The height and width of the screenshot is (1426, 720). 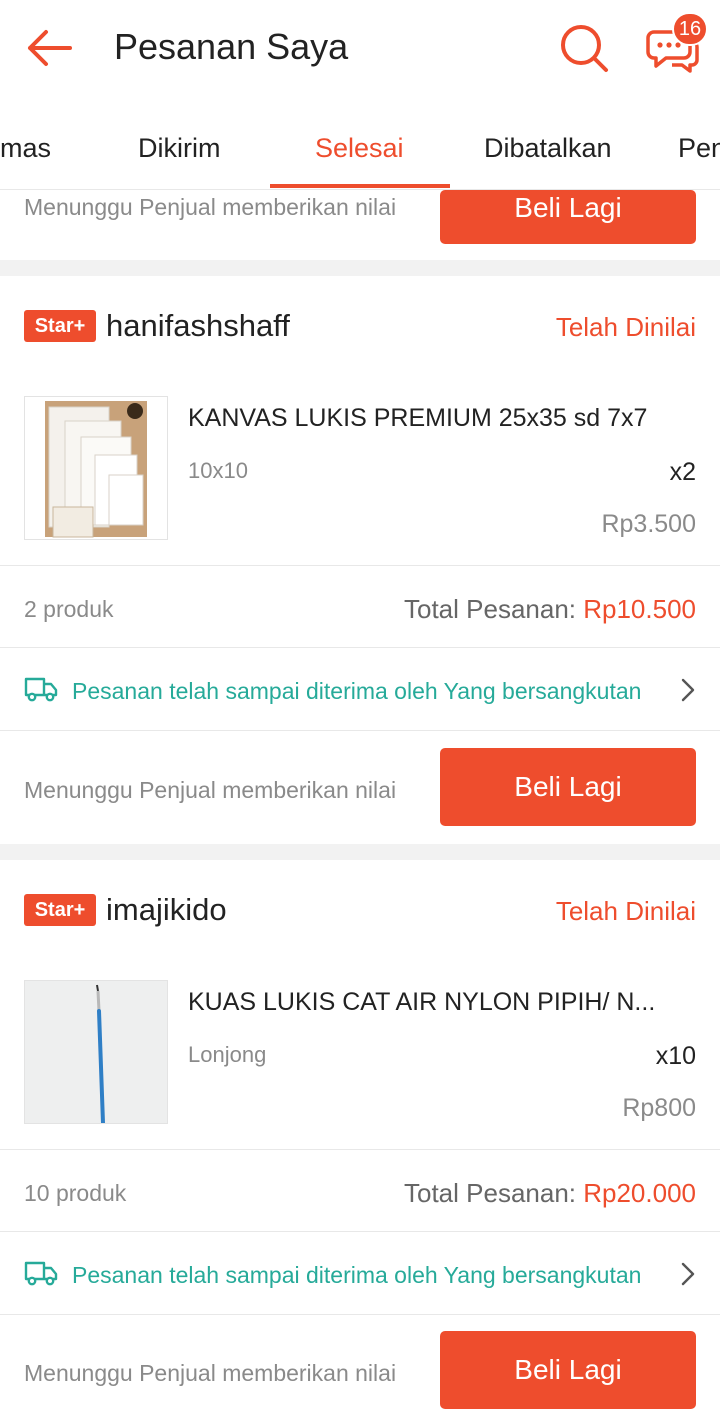 I want to click on product-quantity: x2, so click(x=682, y=472).